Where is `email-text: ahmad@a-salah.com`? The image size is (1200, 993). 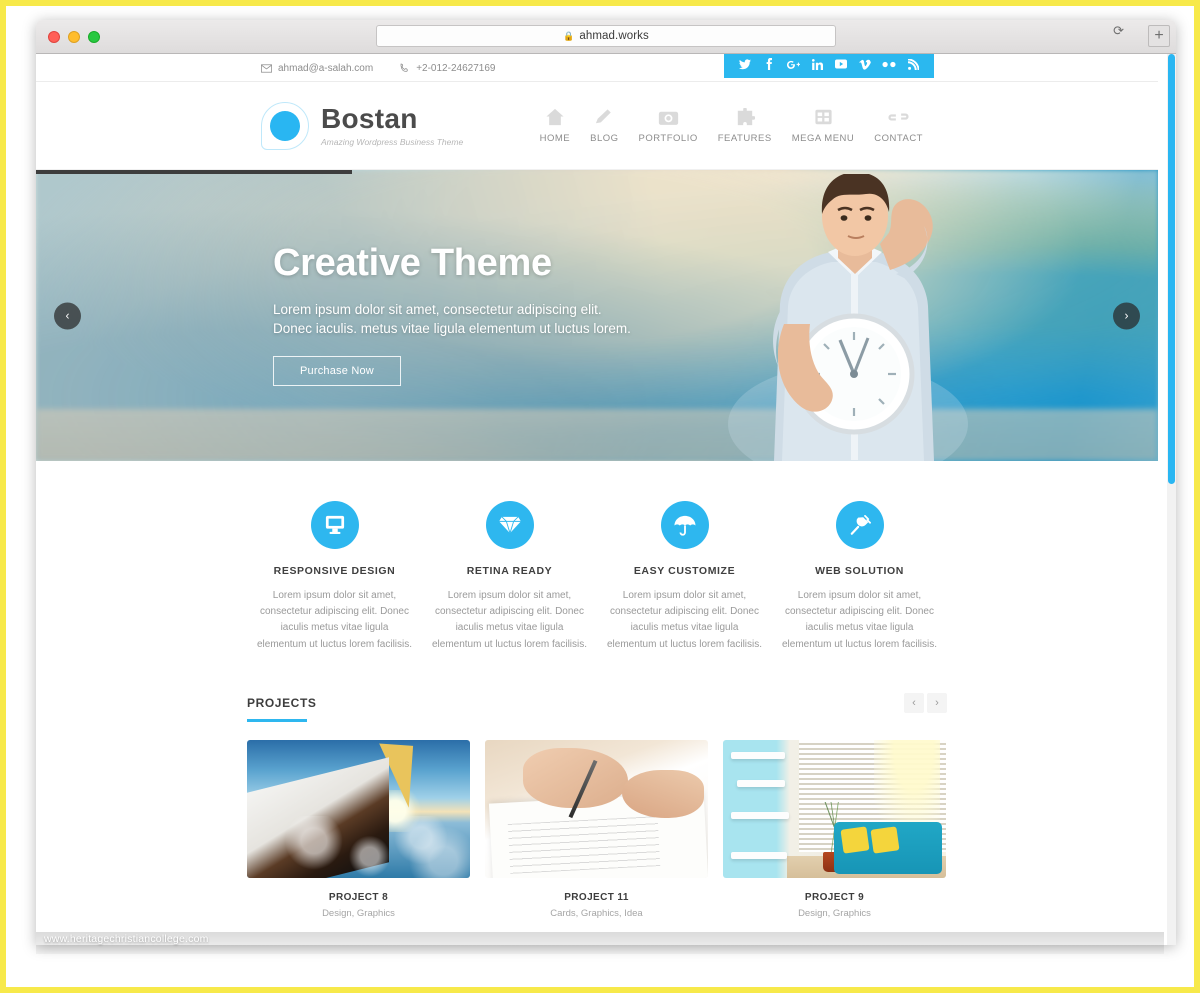
email-text: ahmad@a-salah.com is located at coordinates (326, 68).